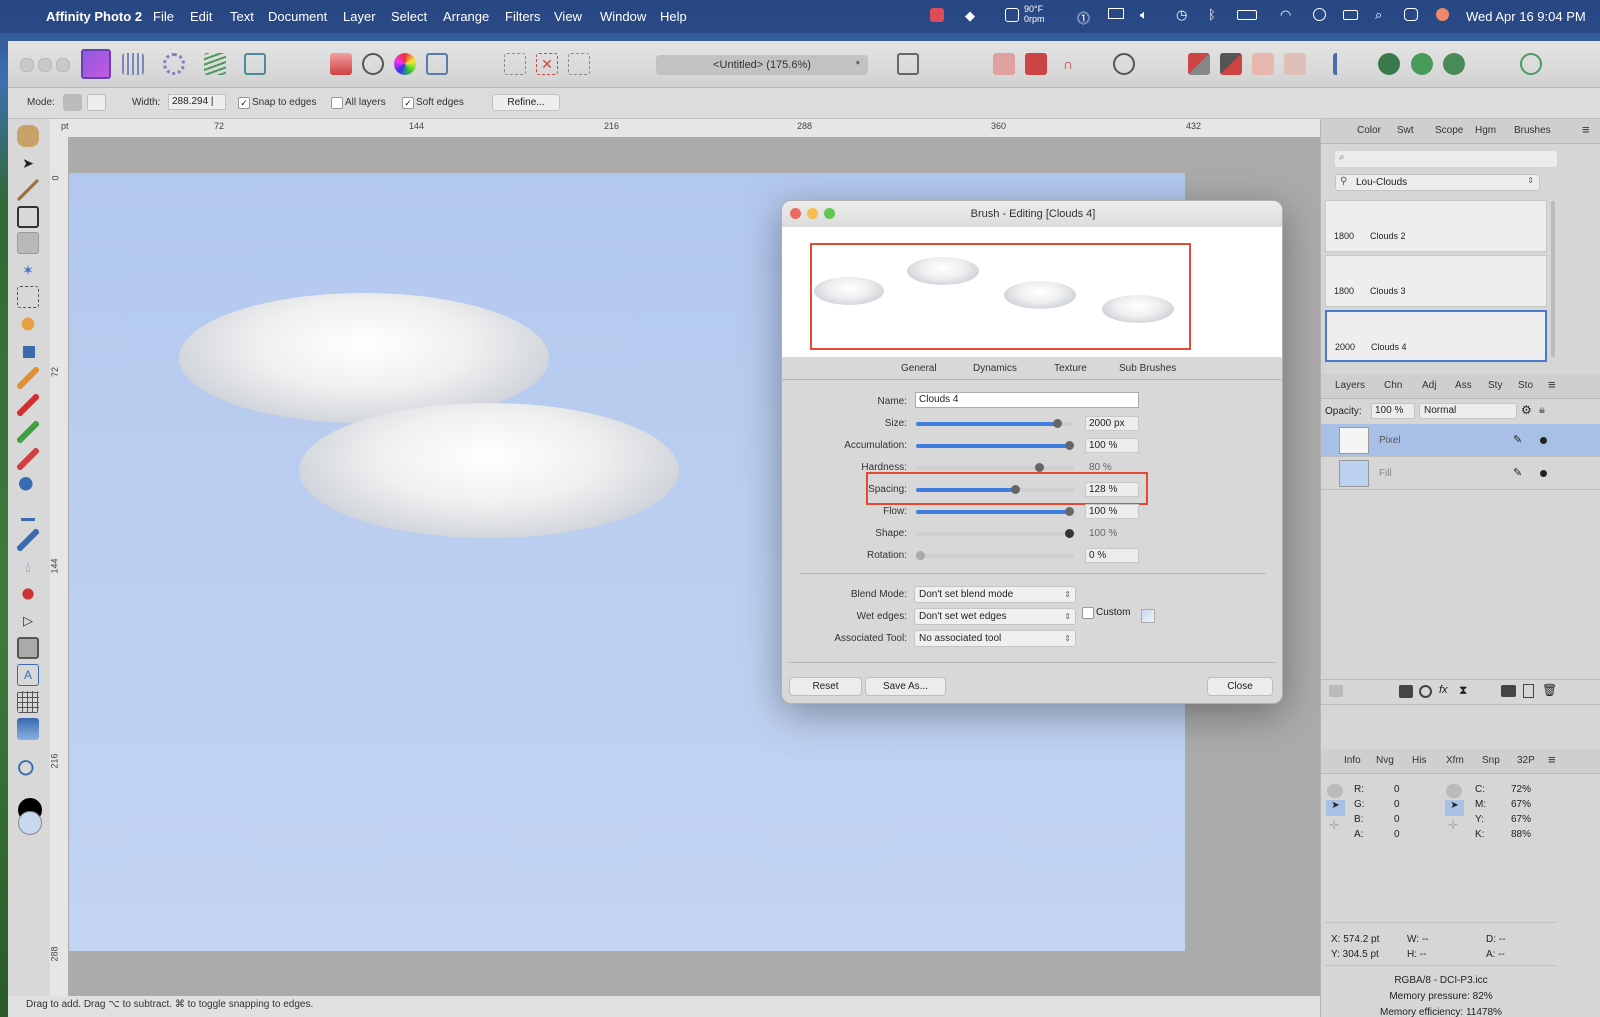 This screenshot has width=1600, height=1017. I want to click on healing-brush-icon, so click(28, 459).